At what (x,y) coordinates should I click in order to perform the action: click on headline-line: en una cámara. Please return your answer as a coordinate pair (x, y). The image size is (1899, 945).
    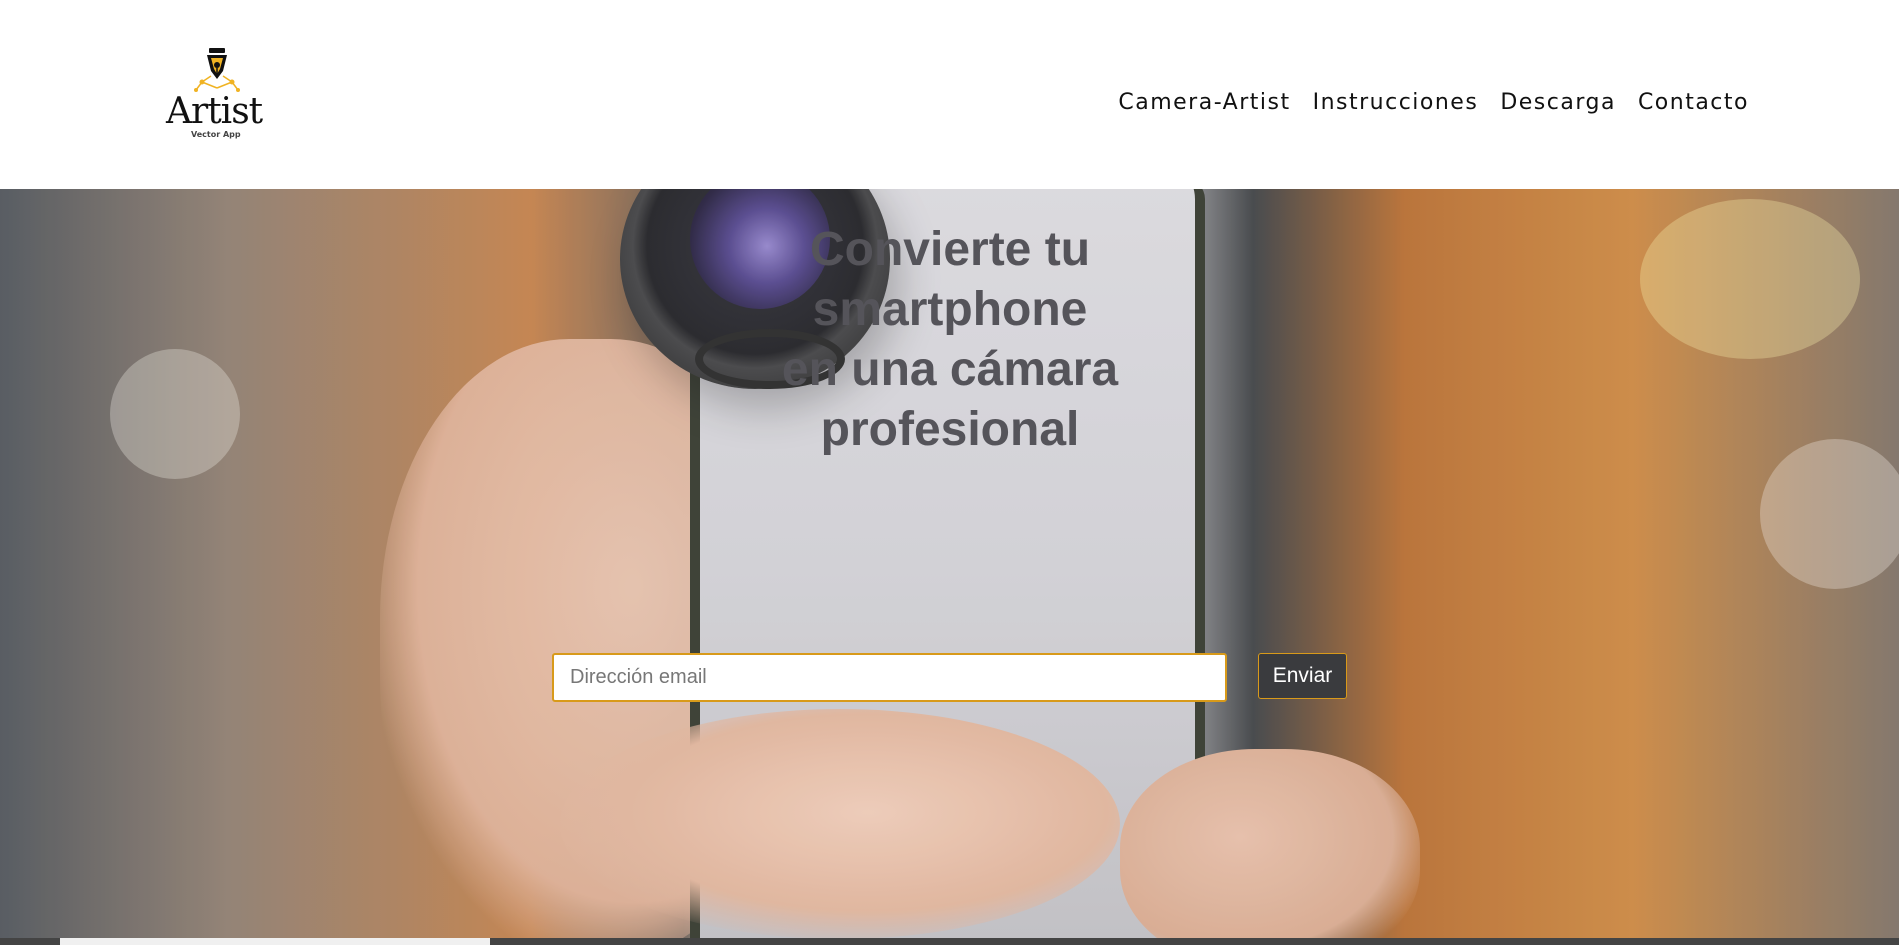
    Looking at the image, I should click on (950, 369).